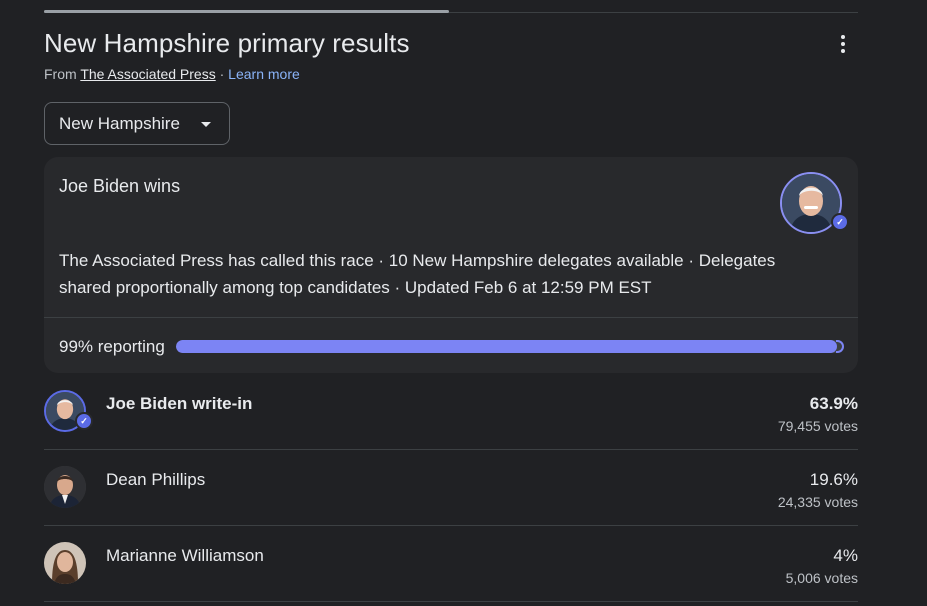 The image size is (927, 606). Describe the element at coordinates (451, 564) in the screenshot. I see `candidate-row: Marianne Williamson 4% 5,006 votes` at that location.